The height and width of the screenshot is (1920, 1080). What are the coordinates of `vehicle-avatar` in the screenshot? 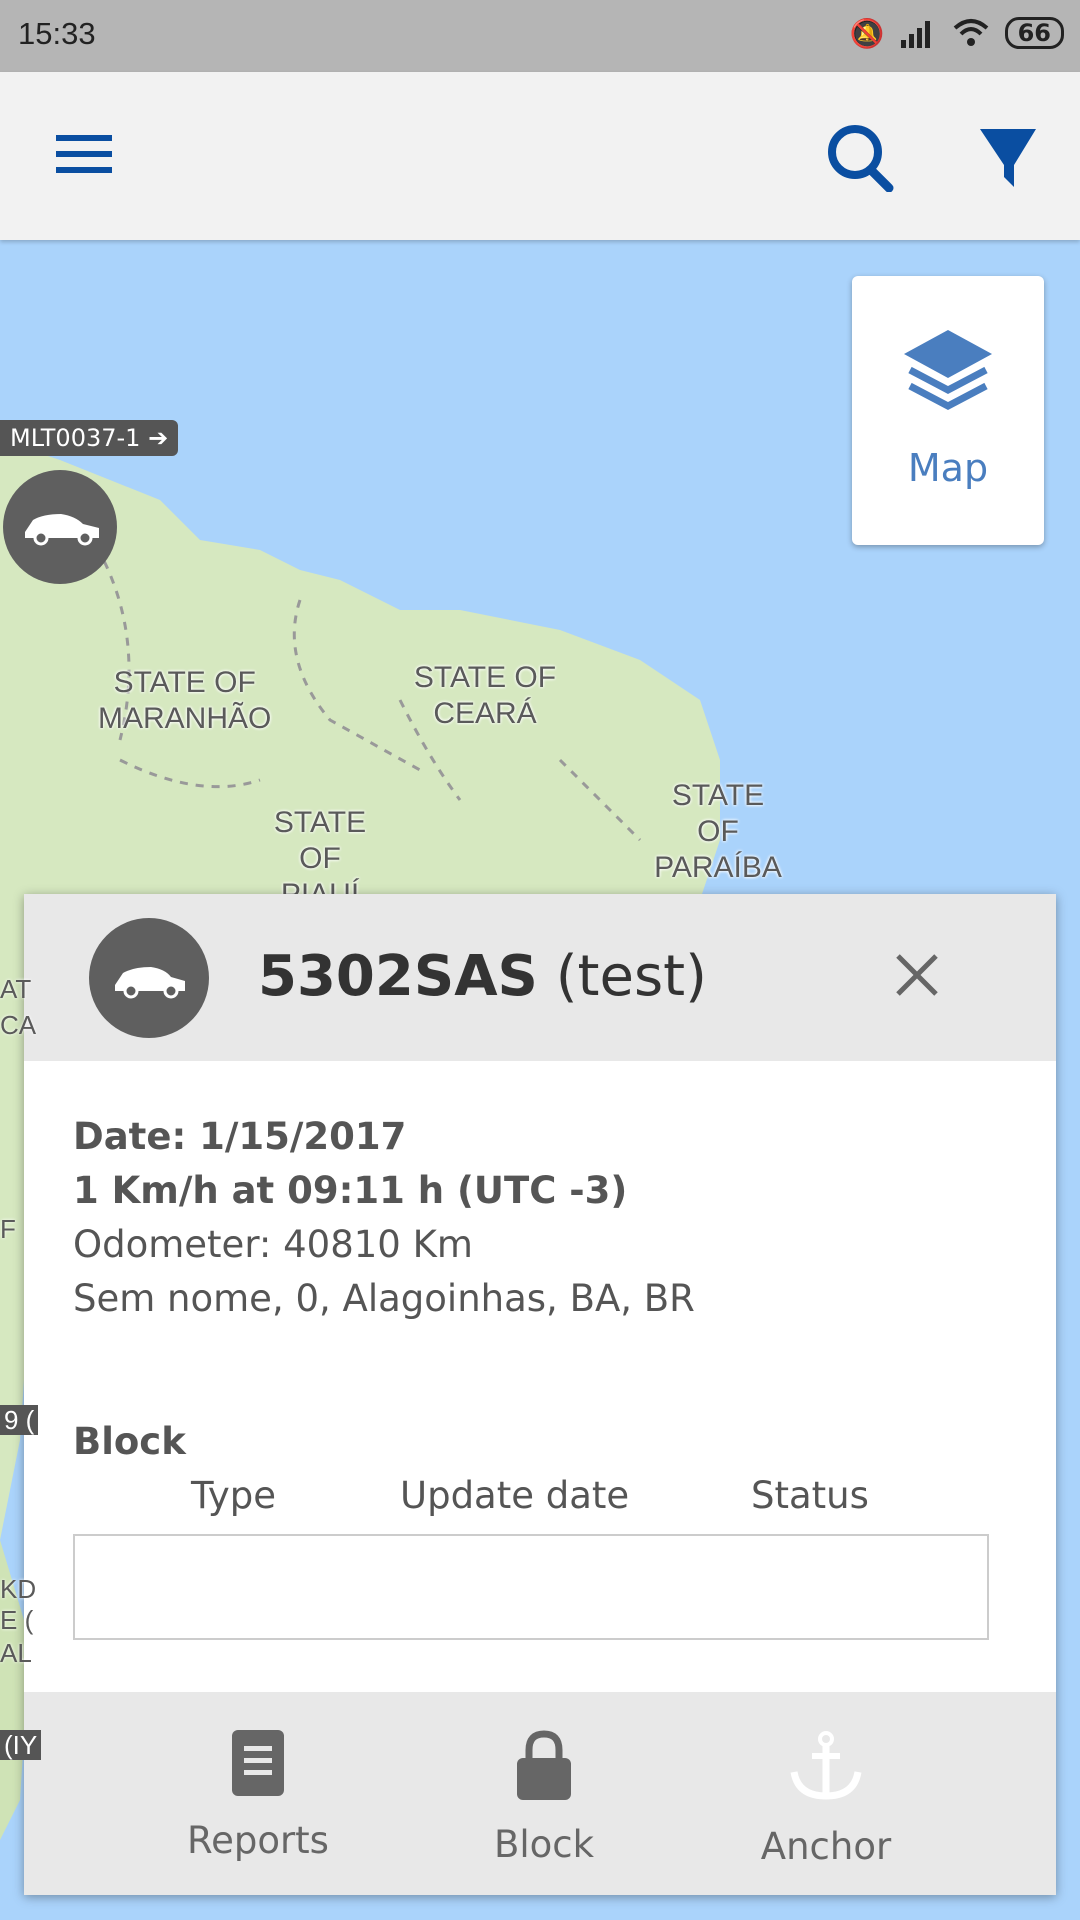 It's located at (149, 978).